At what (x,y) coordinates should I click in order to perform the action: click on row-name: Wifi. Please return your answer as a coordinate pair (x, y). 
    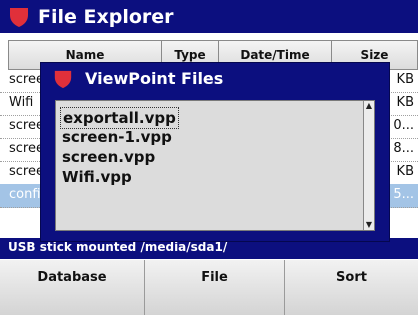
    Looking at the image, I should click on (21, 102).